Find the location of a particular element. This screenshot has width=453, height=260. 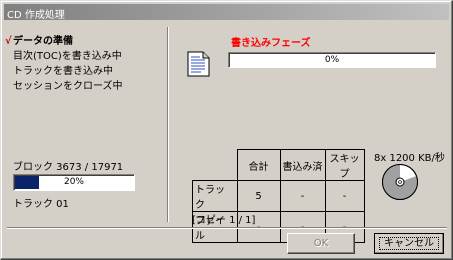

step-write-tracks: トラックを書き込み中 is located at coordinates (68, 71).